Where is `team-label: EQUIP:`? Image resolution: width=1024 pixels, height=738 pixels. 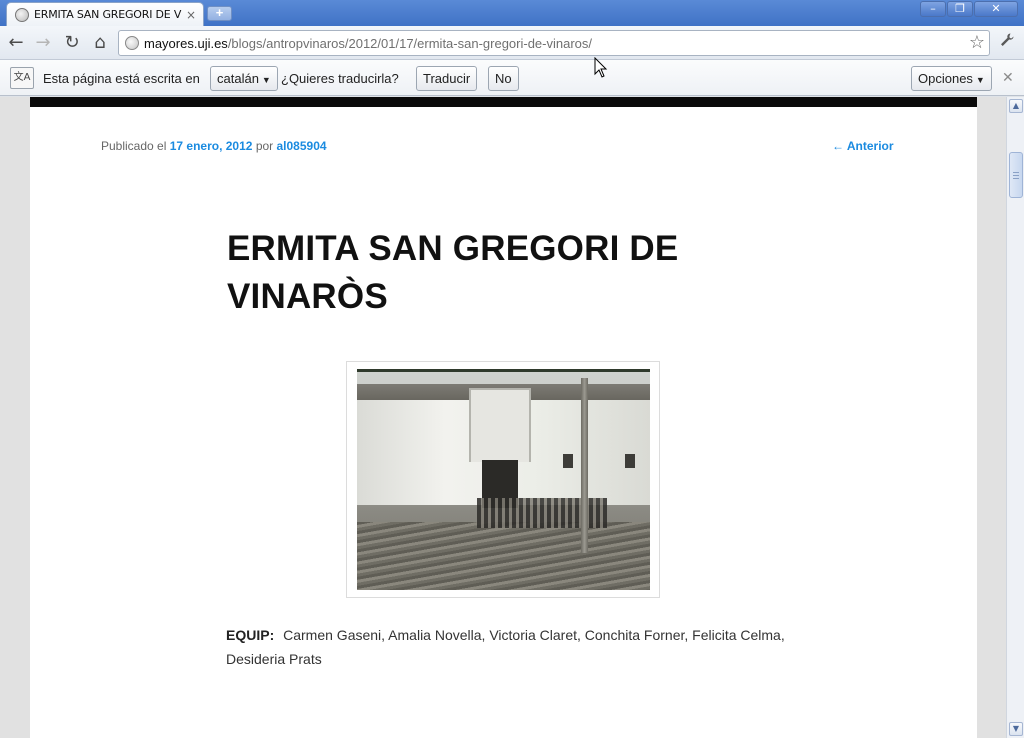 team-label: EQUIP: is located at coordinates (250, 635).